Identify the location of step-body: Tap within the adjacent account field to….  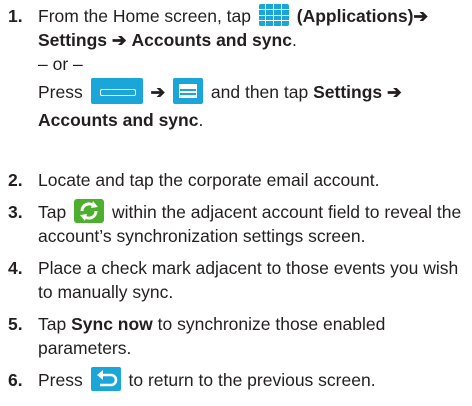
(252, 223).